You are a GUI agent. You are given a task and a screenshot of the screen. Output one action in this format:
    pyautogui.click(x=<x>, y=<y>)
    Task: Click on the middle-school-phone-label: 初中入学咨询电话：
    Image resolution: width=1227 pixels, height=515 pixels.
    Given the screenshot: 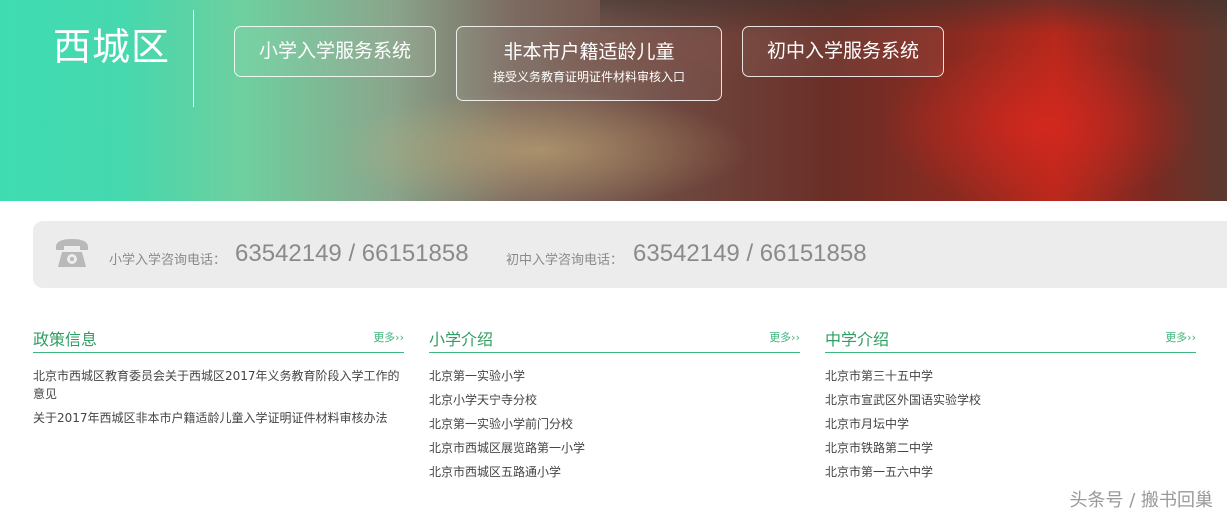 What is the action you would take?
    pyautogui.click(x=565, y=260)
    